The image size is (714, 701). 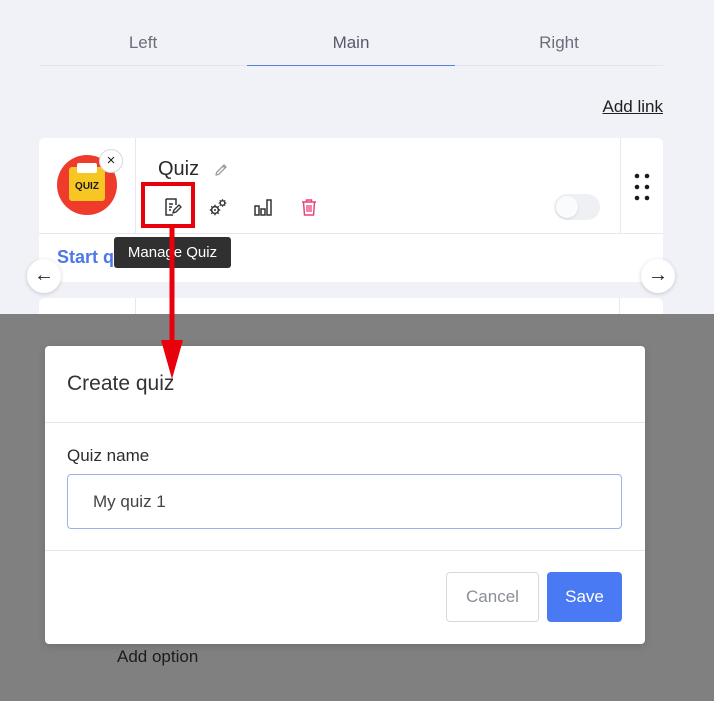 What do you see at coordinates (168, 205) in the screenshot?
I see `annotation-highlight-box` at bounding box center [168, 205].